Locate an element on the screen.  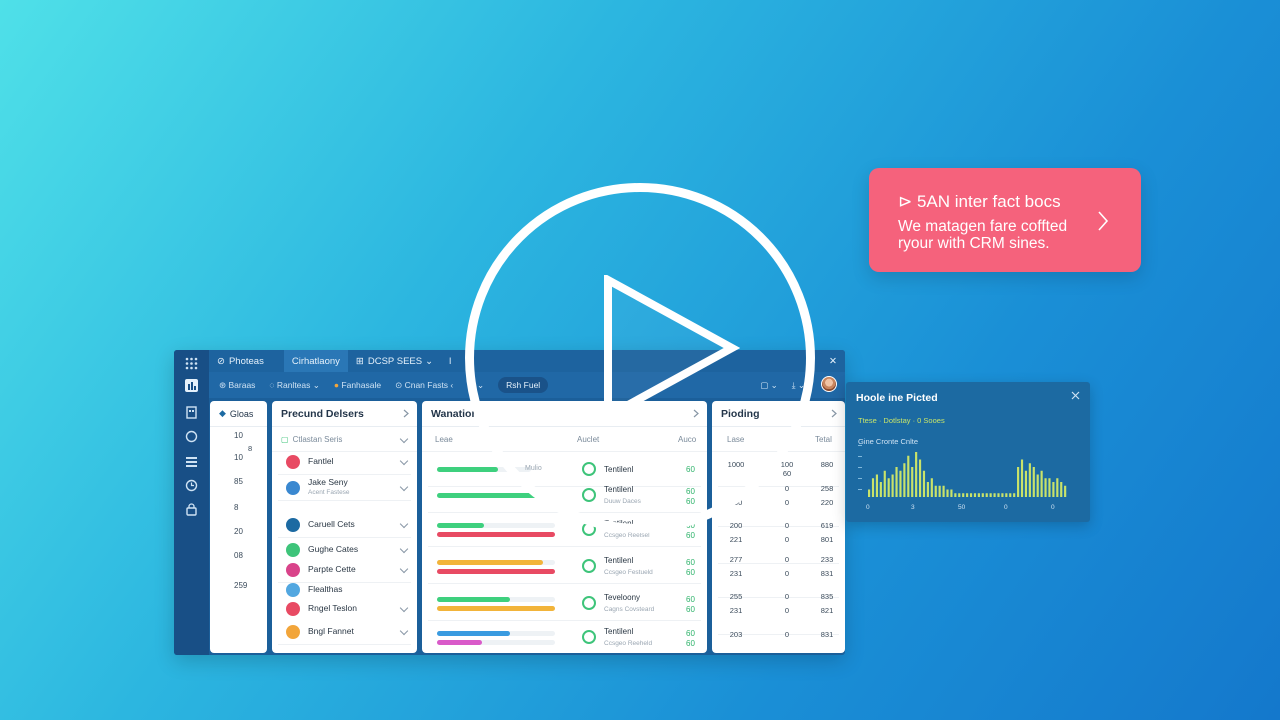
left-row: 08 is located at coordinates (238, 558).